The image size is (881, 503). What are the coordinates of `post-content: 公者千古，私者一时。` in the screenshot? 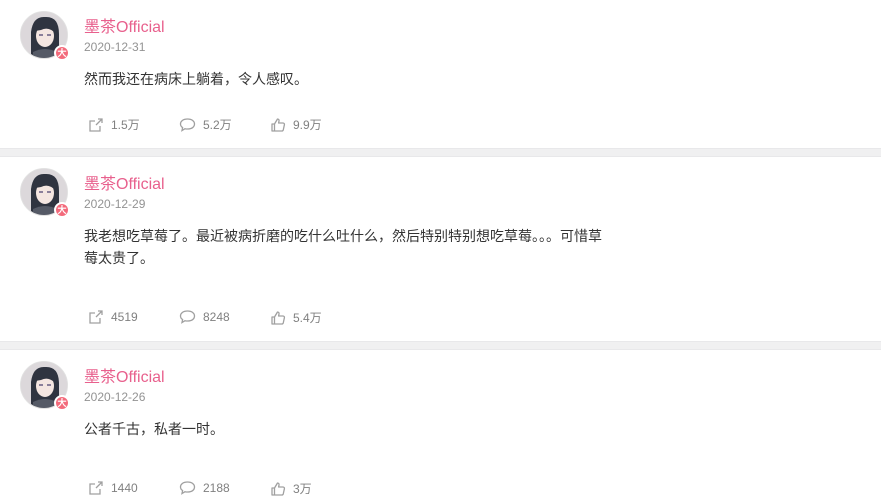 It's located at (154, 429).